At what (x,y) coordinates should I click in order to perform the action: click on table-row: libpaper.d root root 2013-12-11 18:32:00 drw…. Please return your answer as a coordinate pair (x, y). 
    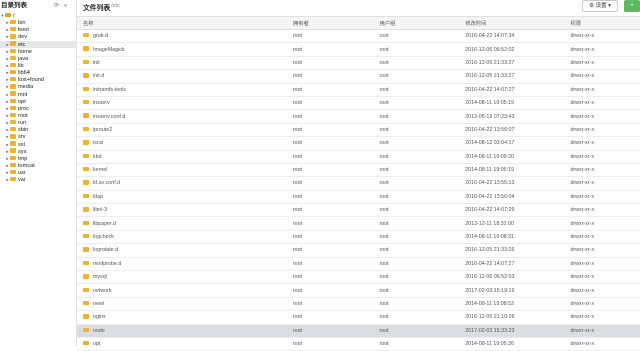
    Looking at the image, I should click on (358, 223).